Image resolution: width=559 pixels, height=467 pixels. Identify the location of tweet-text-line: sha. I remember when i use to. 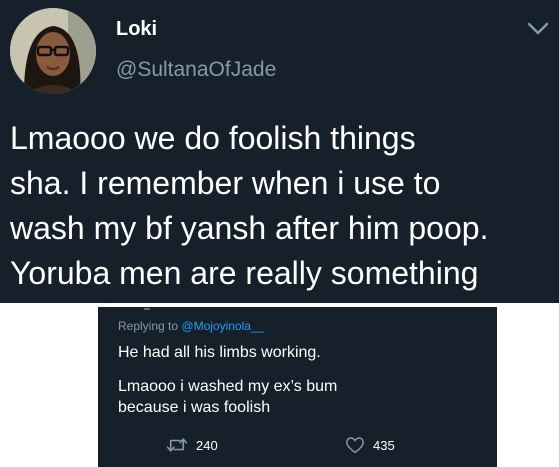
(225, 183).